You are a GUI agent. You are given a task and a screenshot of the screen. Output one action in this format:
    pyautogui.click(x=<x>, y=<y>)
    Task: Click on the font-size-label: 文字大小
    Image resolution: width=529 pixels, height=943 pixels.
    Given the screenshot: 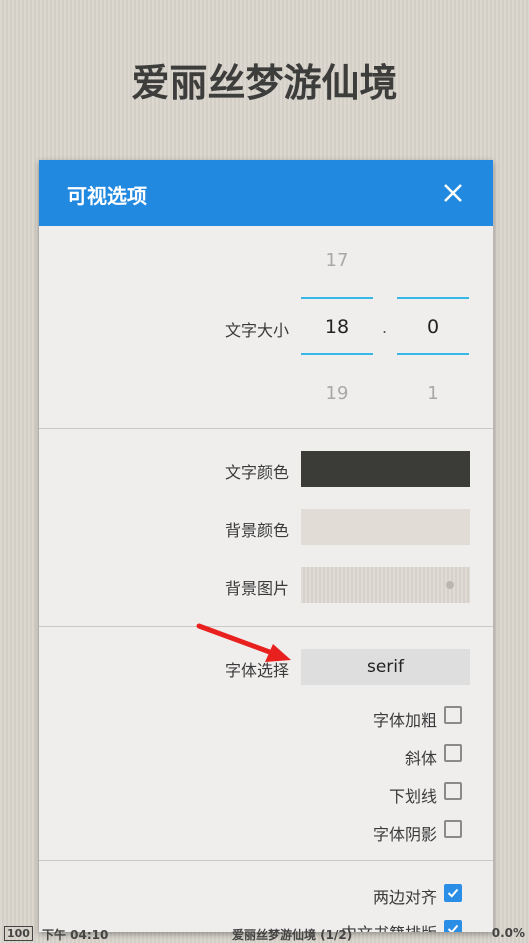 What is the action you would take?
    pyautogui.click(x=256, y=330)
    